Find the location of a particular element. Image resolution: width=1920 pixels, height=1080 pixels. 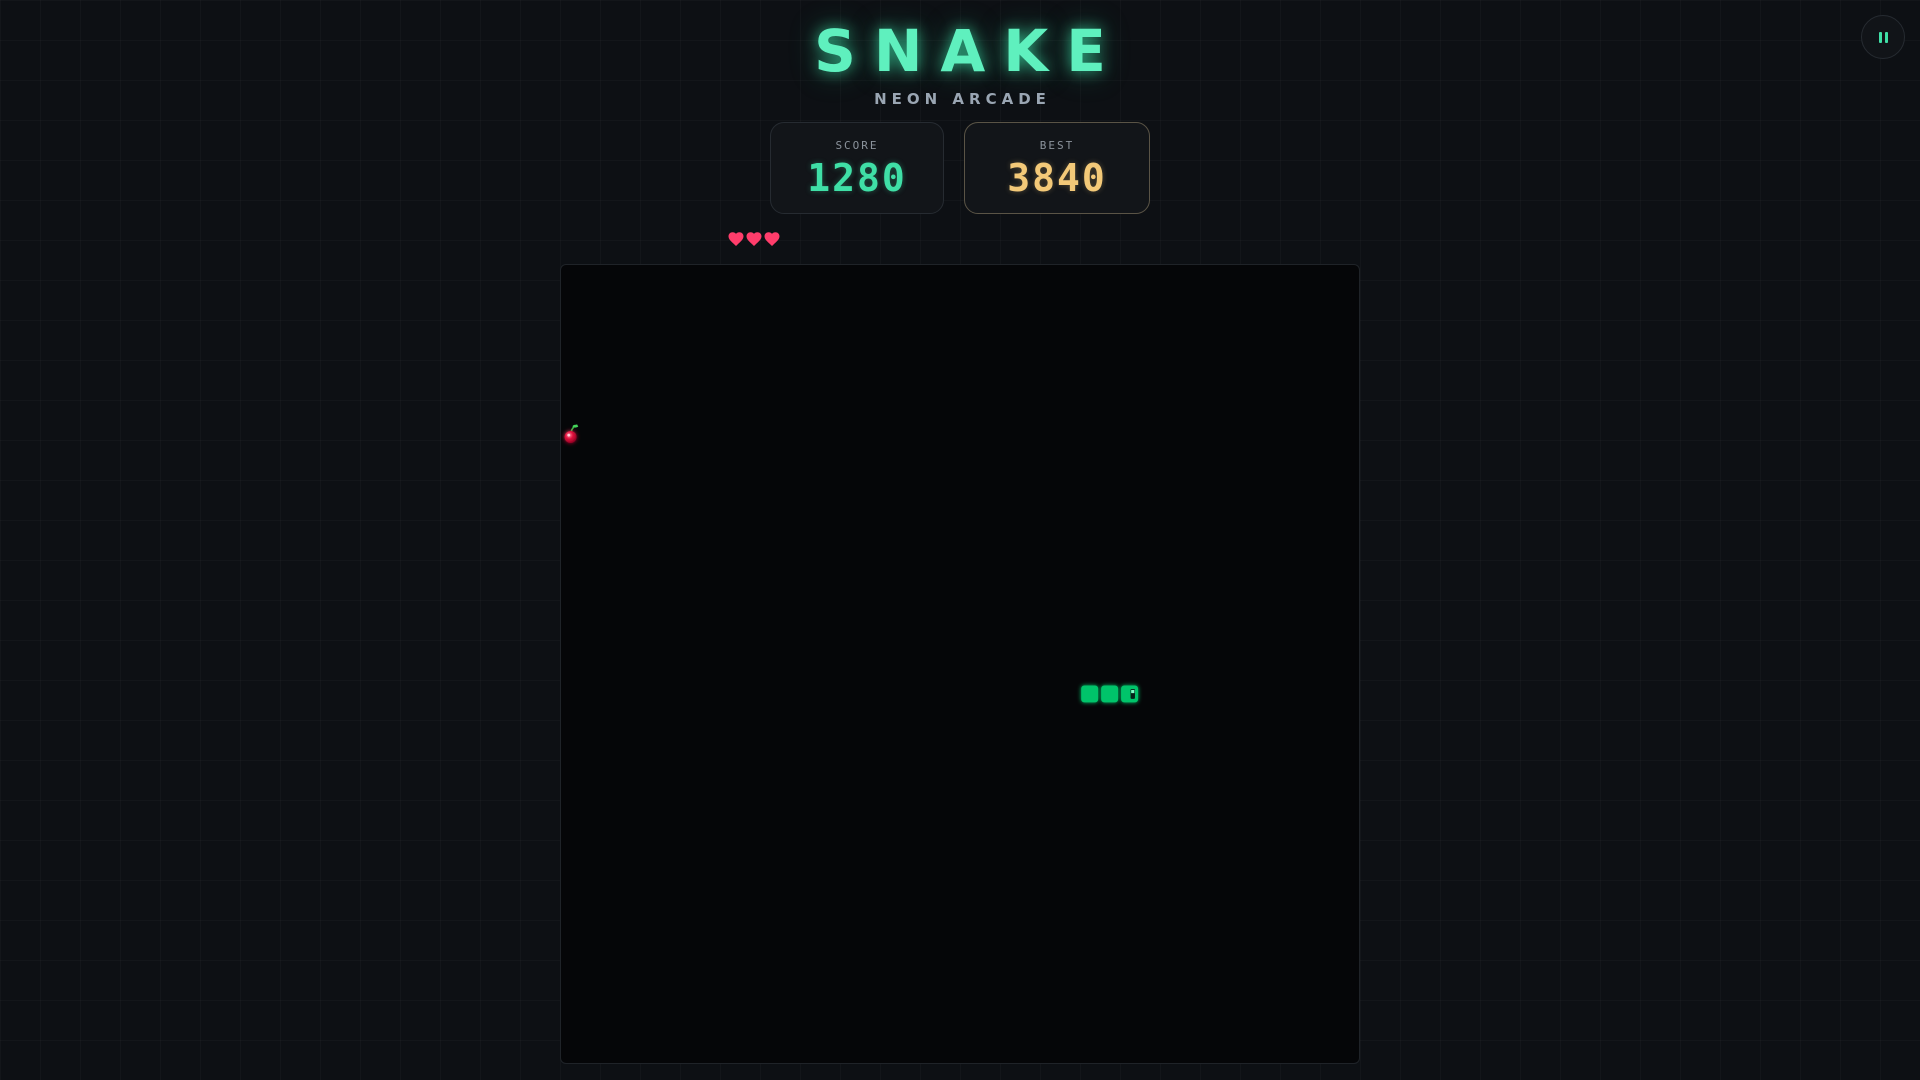

best-score-value: 3840 is located at coordinates (1057, 178).